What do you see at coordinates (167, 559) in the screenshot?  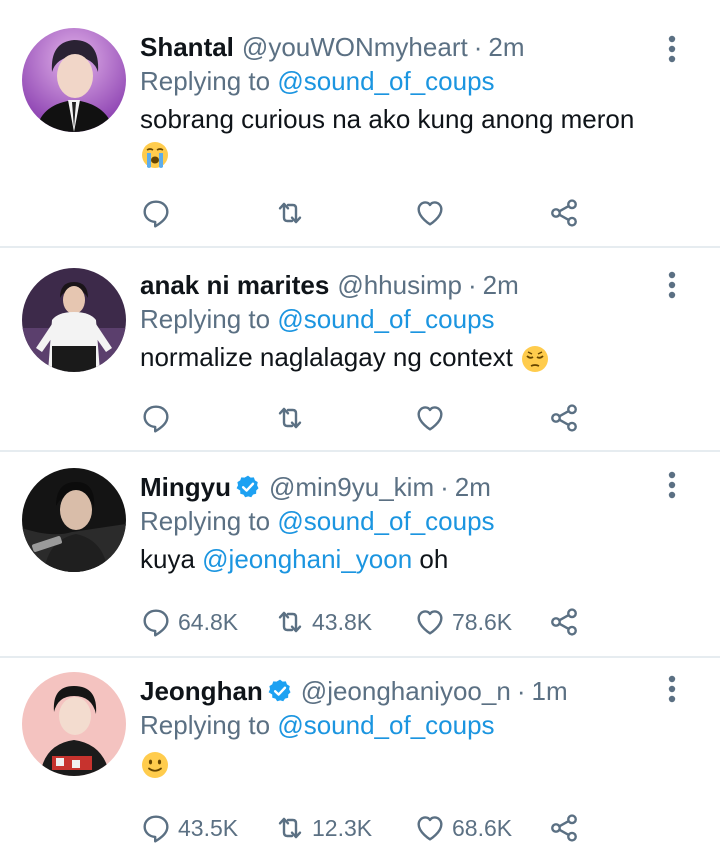 I see `tweet-text-body: kuya` at bounding box center [167, 559].